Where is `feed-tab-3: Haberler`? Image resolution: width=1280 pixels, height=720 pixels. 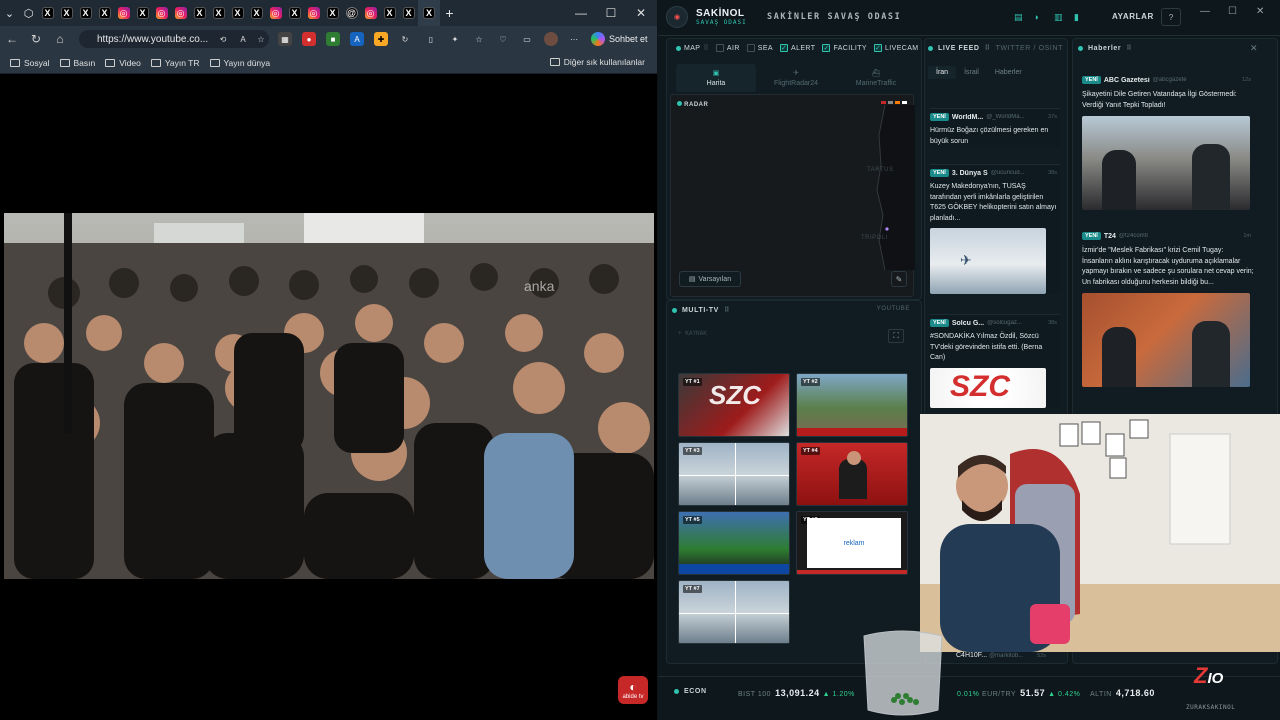
feed-tab-3: Haberler is located at coordinates (1008, 72).